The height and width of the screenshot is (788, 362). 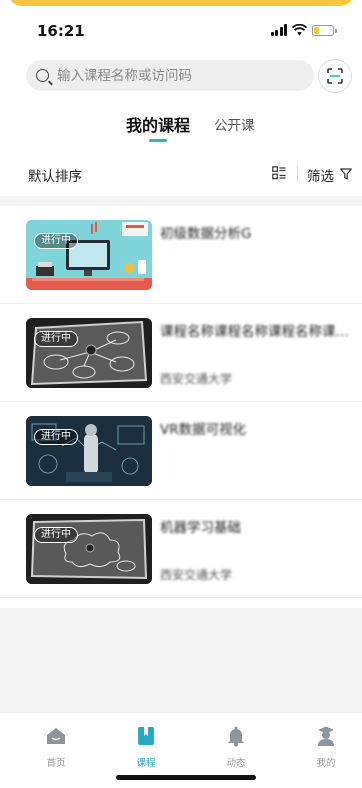 I want to click on scan-button, so click(x=335, y=76).